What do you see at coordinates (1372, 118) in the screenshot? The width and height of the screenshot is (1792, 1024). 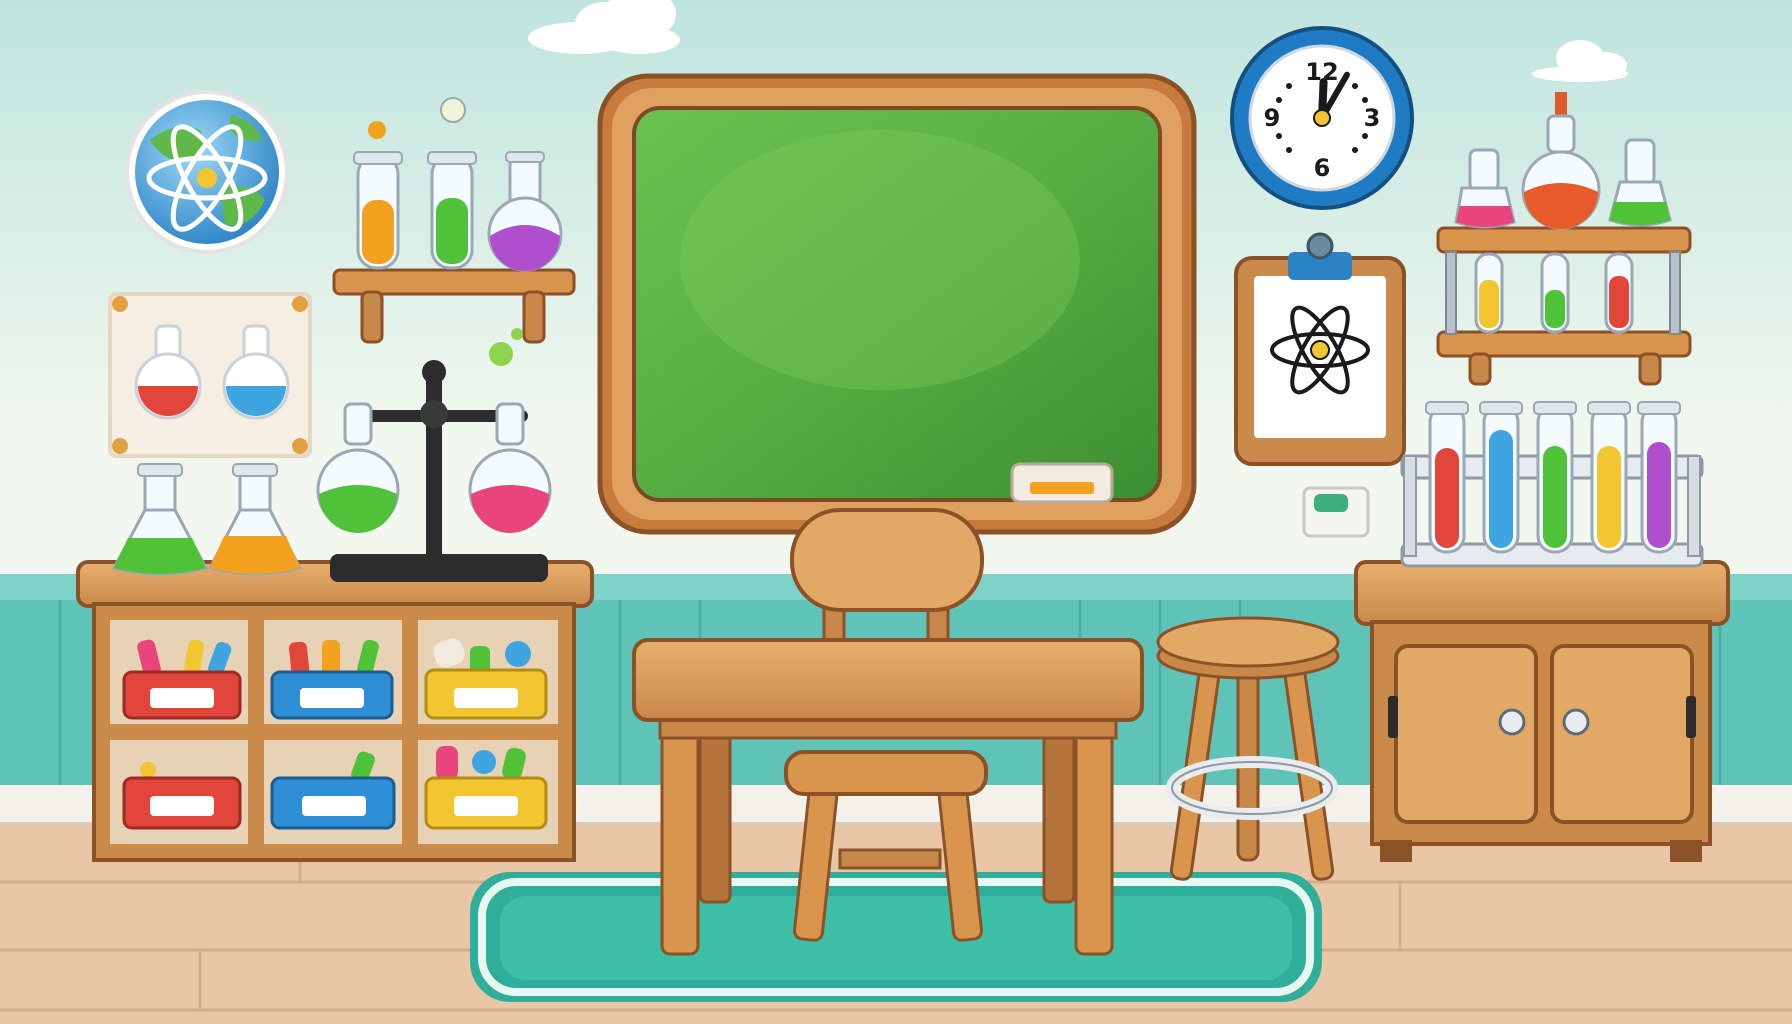 I see `clock-numeral-3: 3` at bounding box center [1372, 118].